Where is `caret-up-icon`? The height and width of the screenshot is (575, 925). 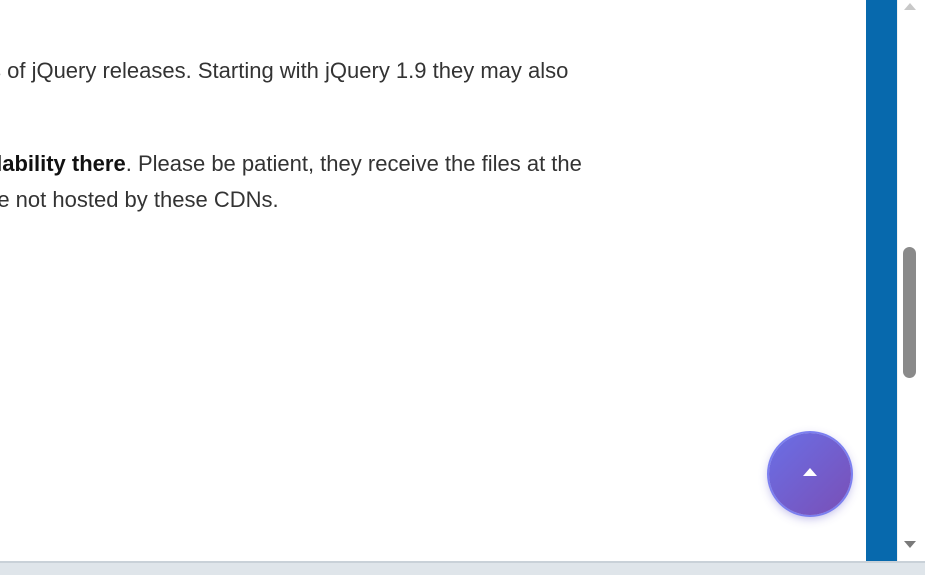
caret-up-icon is located at coordinates (810, 472).